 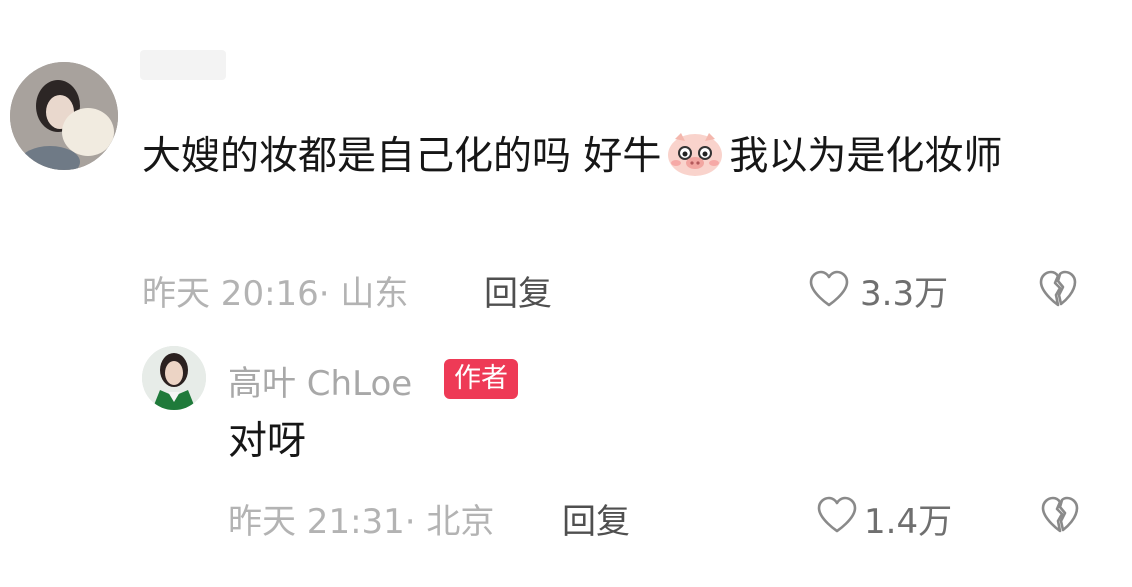 What do you see at coordinates (174, 378) in the screenshot?
I see `author-avatar` at bounding box center [174, 378].